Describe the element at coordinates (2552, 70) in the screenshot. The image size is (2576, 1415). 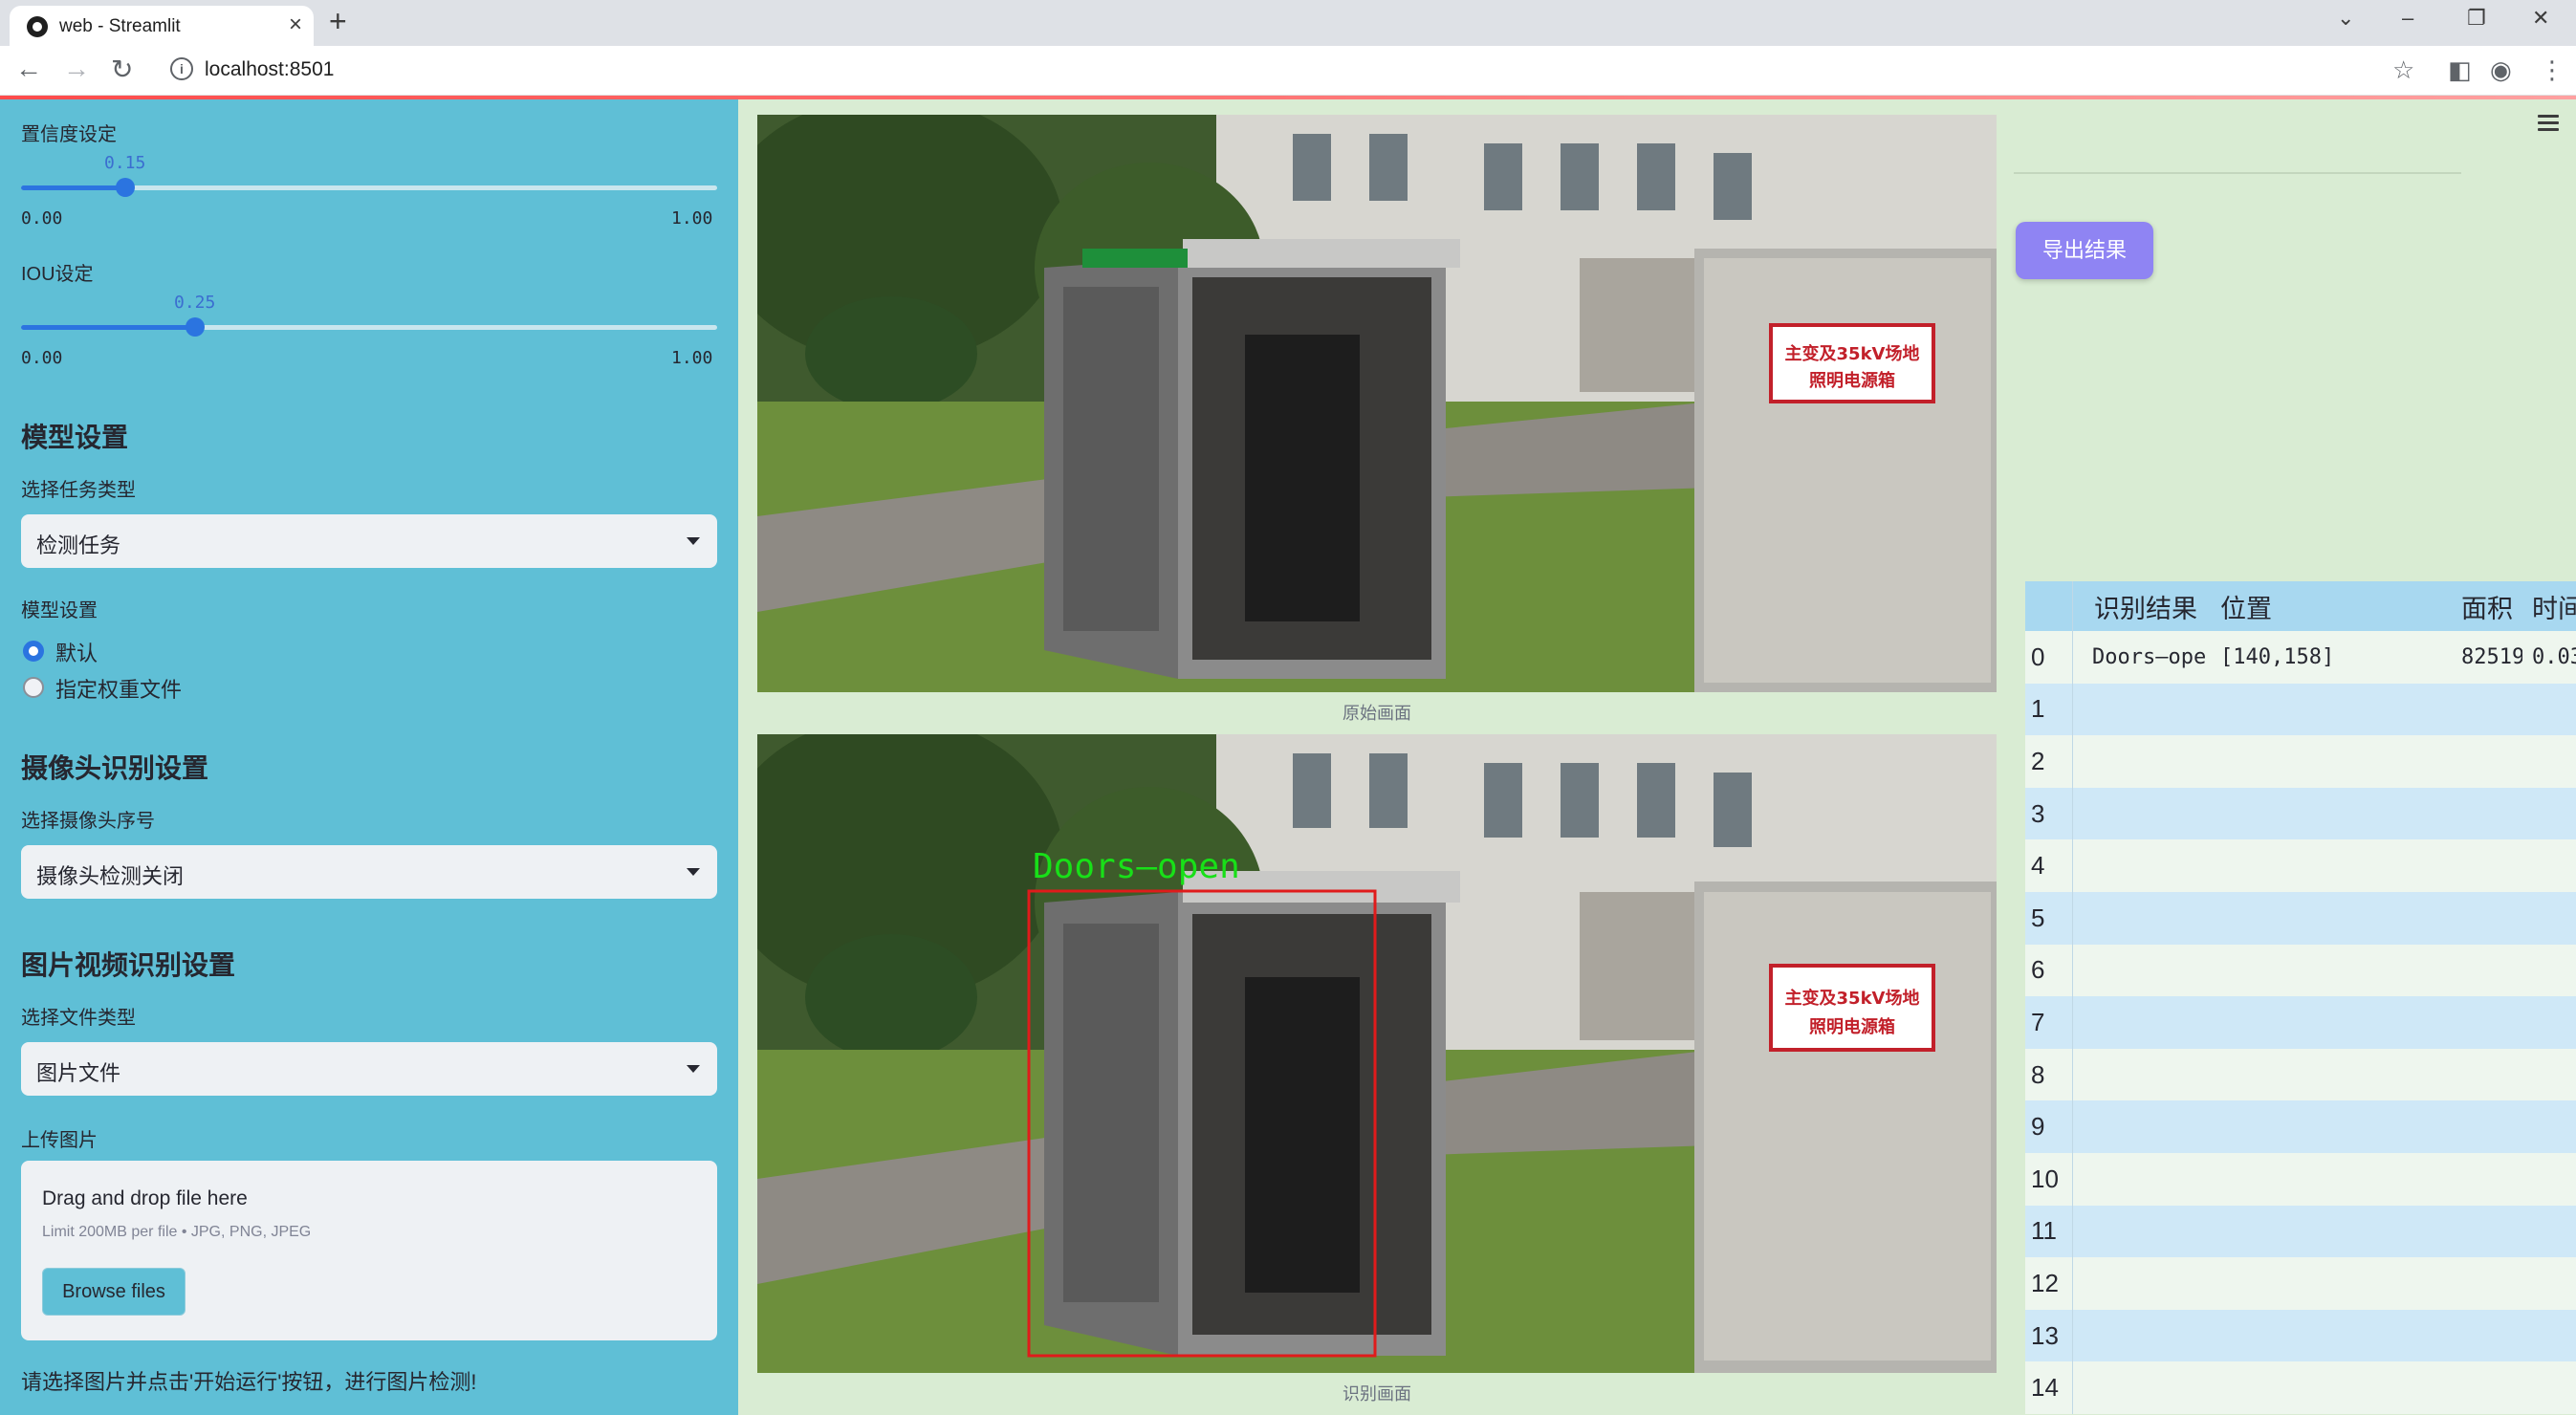
I see `browser-menu-icon: ⋮` at that location.